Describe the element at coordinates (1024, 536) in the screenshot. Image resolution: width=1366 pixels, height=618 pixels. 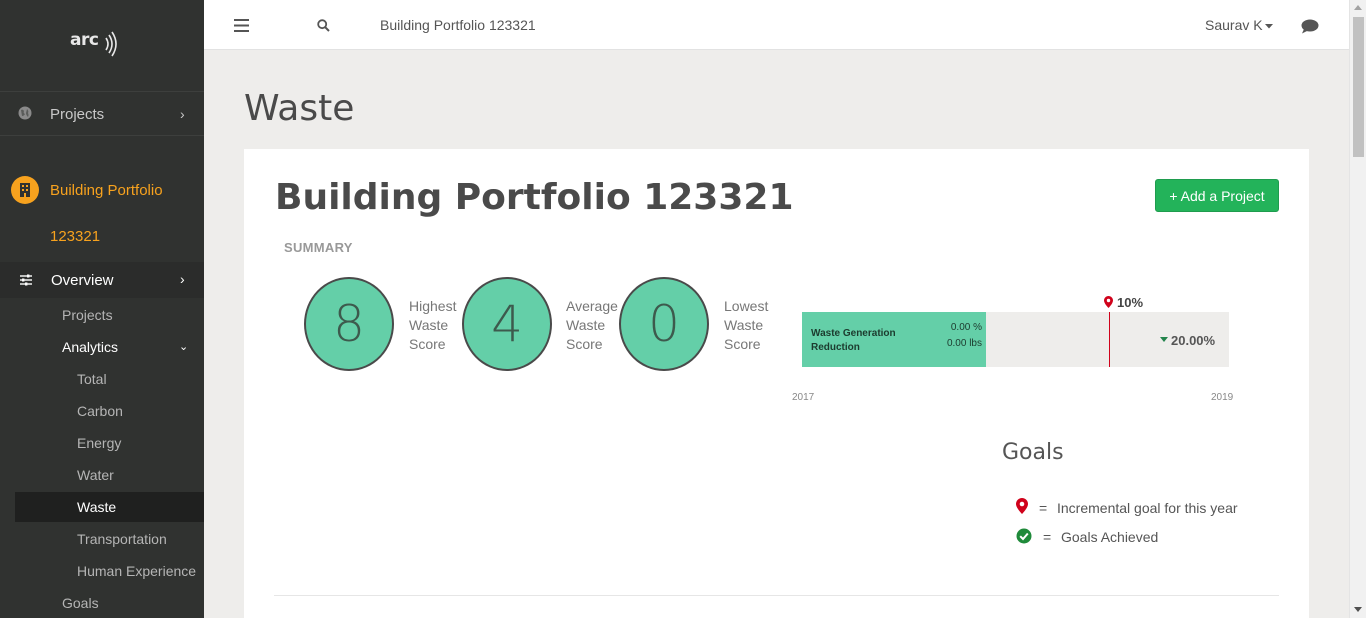
I see `check-circle-icon` at that location.